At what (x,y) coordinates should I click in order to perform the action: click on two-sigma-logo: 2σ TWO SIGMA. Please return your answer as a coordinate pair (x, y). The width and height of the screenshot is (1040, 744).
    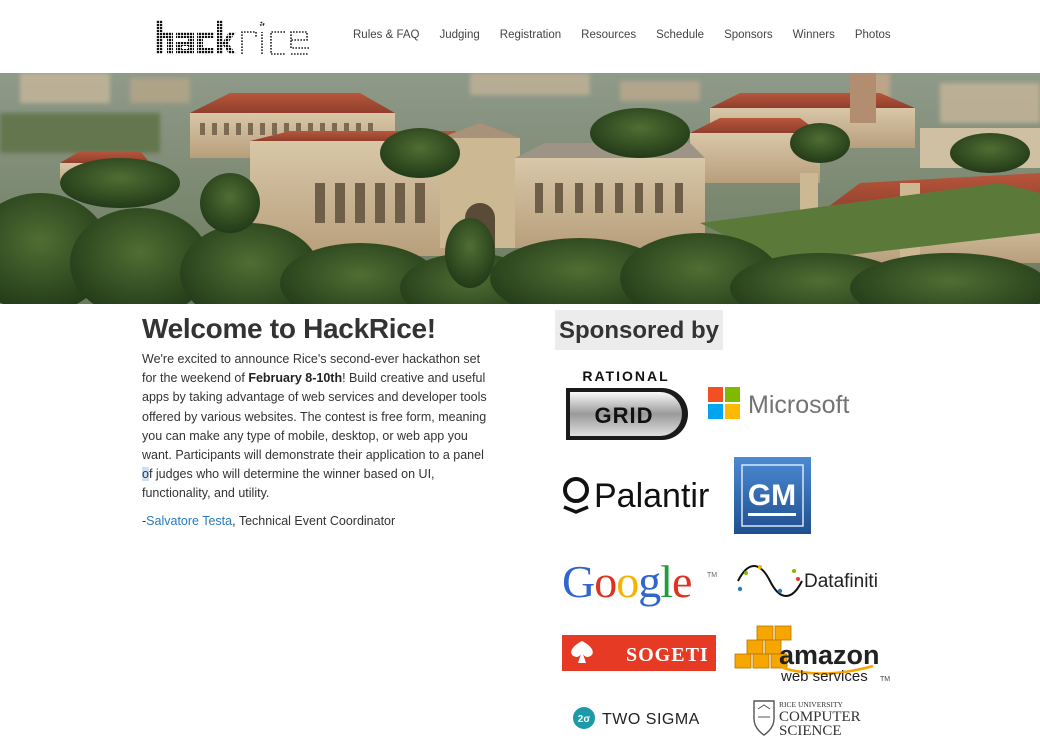
    Looking at the image, I should click on (642, 718).